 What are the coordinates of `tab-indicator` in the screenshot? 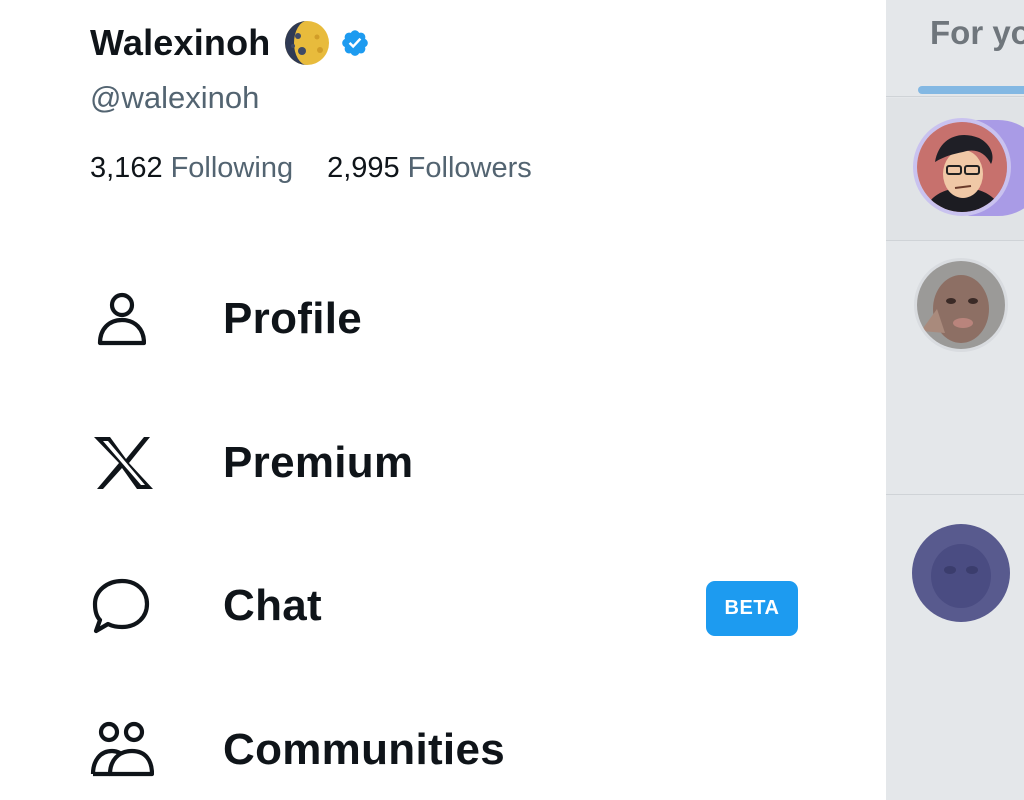 It's located at (971, 90).